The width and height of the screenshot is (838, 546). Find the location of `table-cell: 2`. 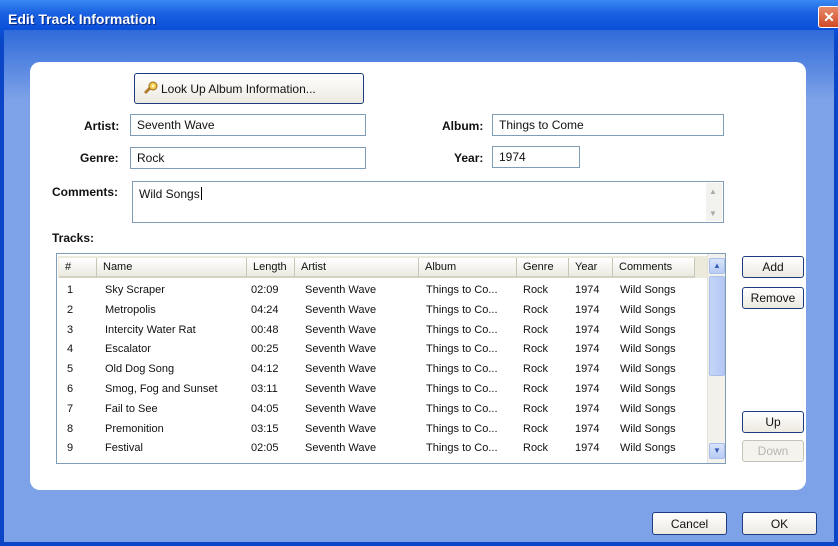

table-cell: 2 is located at coordinates (70, 309).